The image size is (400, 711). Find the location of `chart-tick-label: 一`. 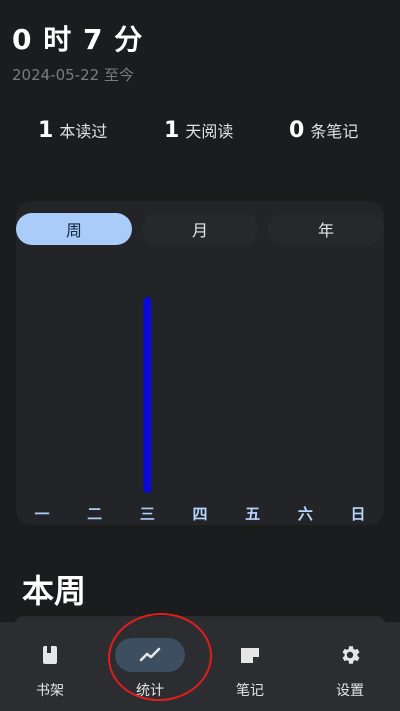

chart-tick-label: 一 is located at coordinates (41, 514).